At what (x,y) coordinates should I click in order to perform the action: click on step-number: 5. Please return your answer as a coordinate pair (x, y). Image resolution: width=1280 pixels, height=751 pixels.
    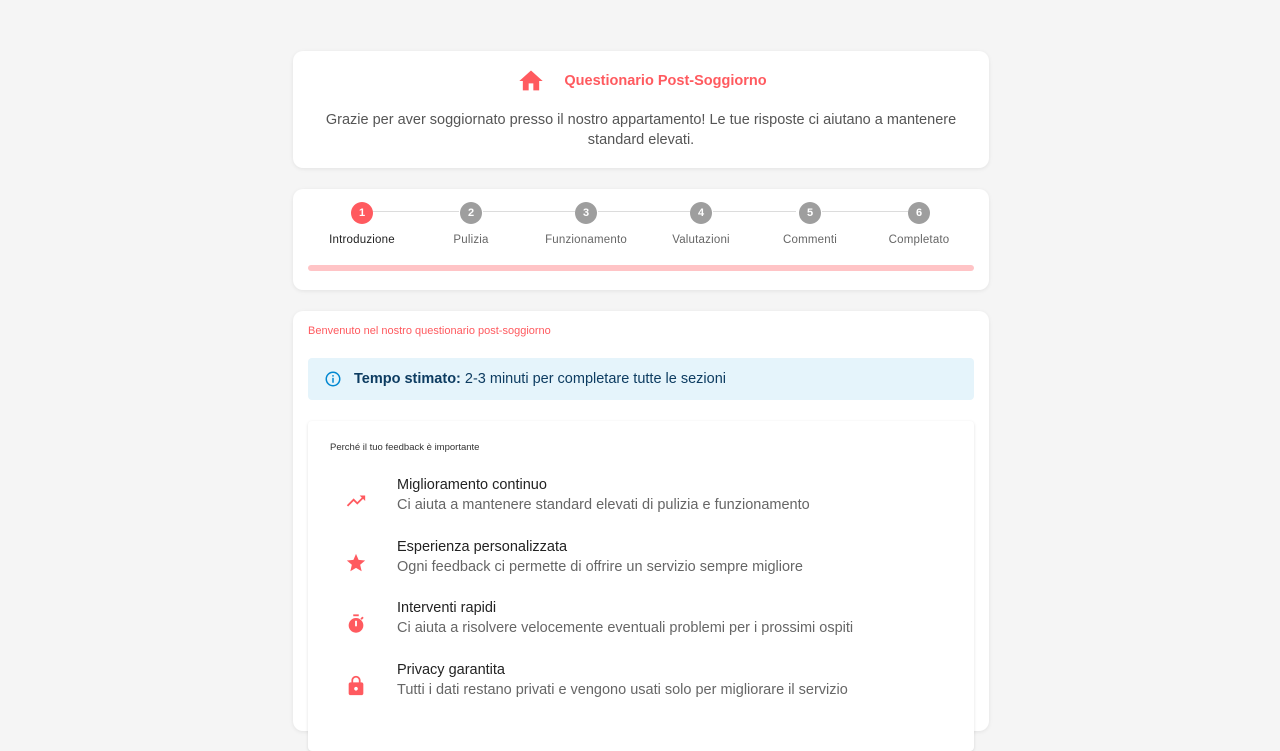
    Looking at the image, I should click on (810, 213).